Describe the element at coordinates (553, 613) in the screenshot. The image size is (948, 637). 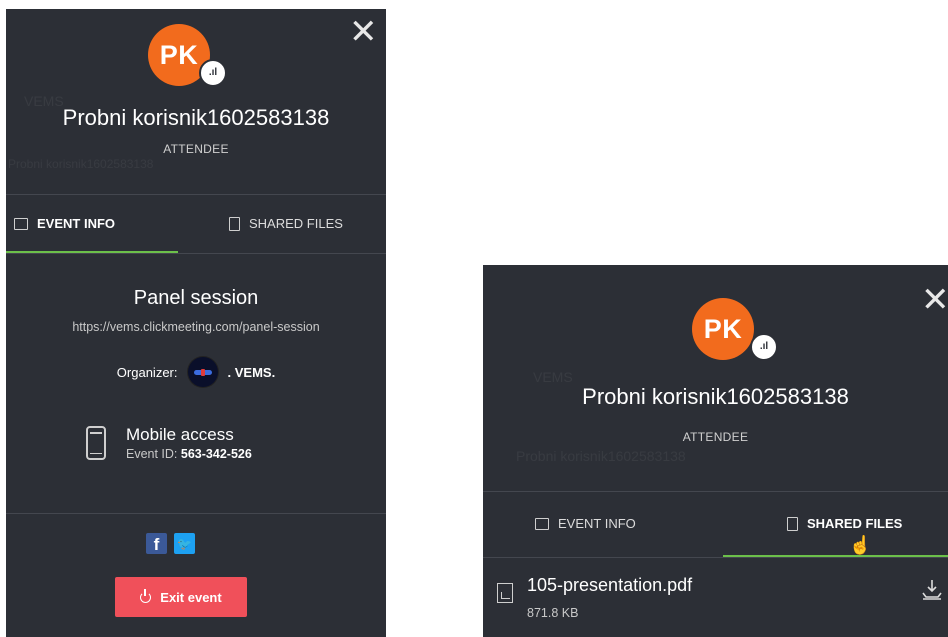
I see `file-size: 871.8 KB` at that location.